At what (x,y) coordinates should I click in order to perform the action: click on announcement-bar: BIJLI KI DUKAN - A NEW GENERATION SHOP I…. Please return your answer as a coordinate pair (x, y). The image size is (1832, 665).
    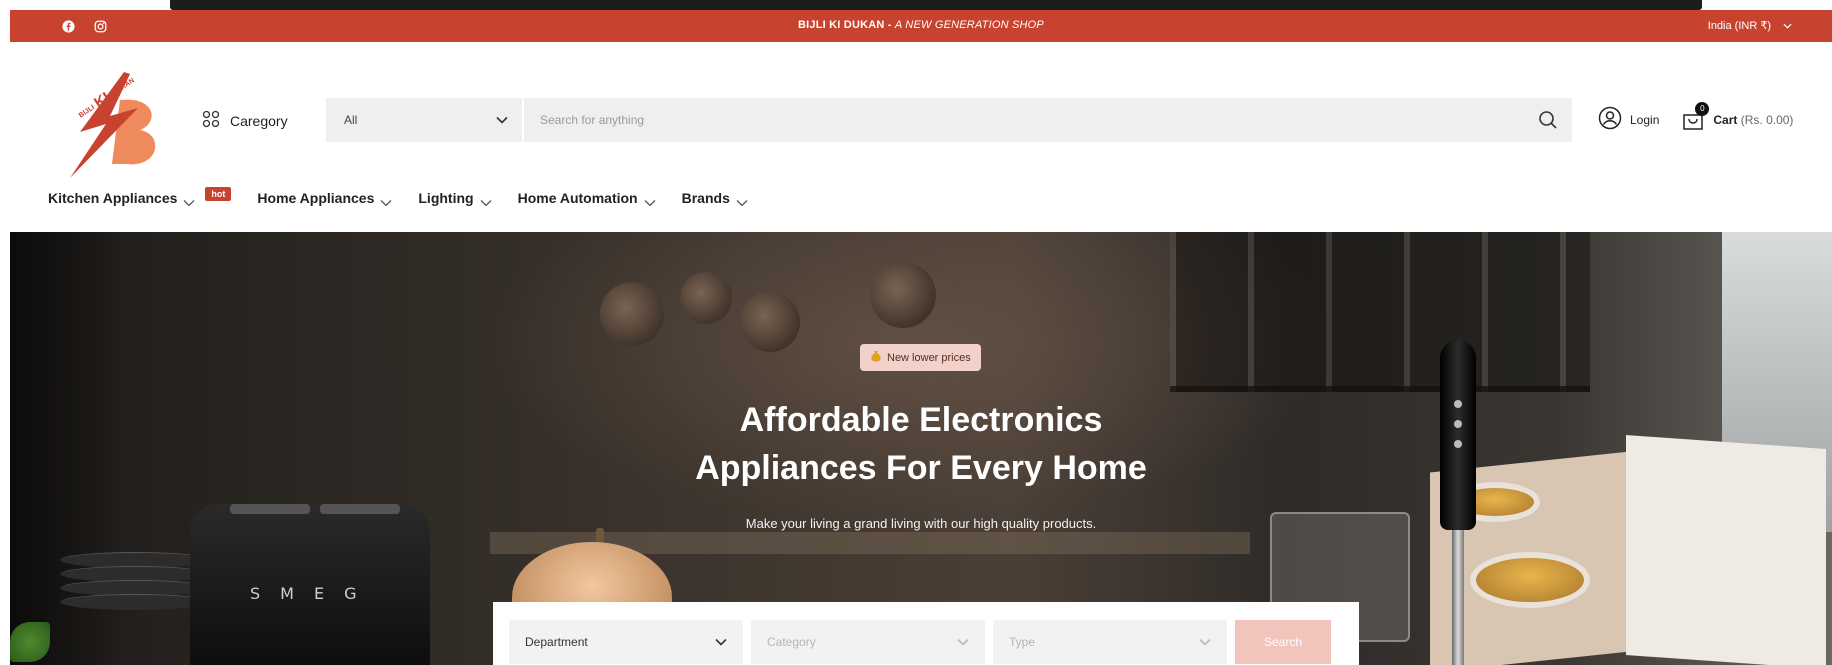
    Looking at the image, I should click on (921, 26).